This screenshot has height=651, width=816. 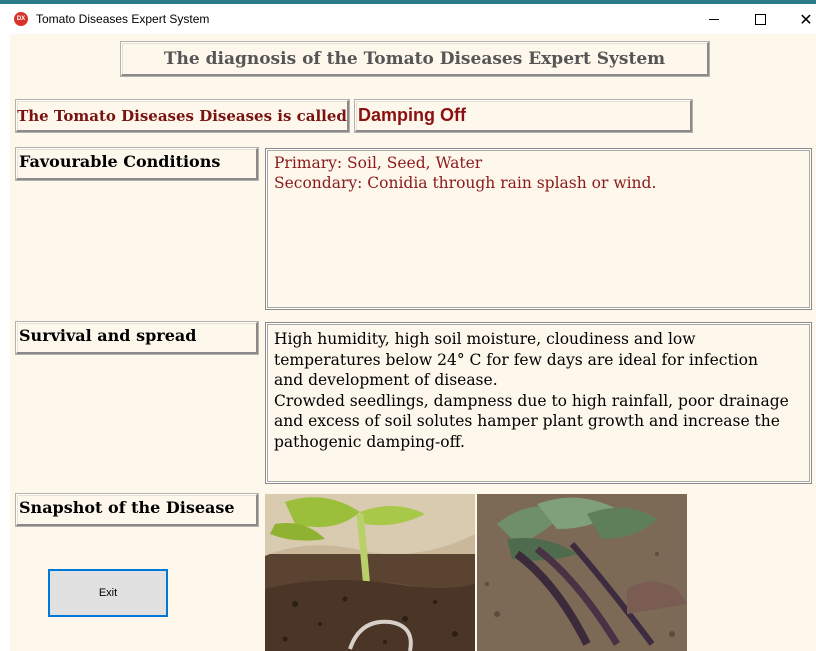 What do you see at coordinates (137, 338) in the screenshot?
I see `survival-spread-label: Survival and spread` at bounding box center [137, 338].